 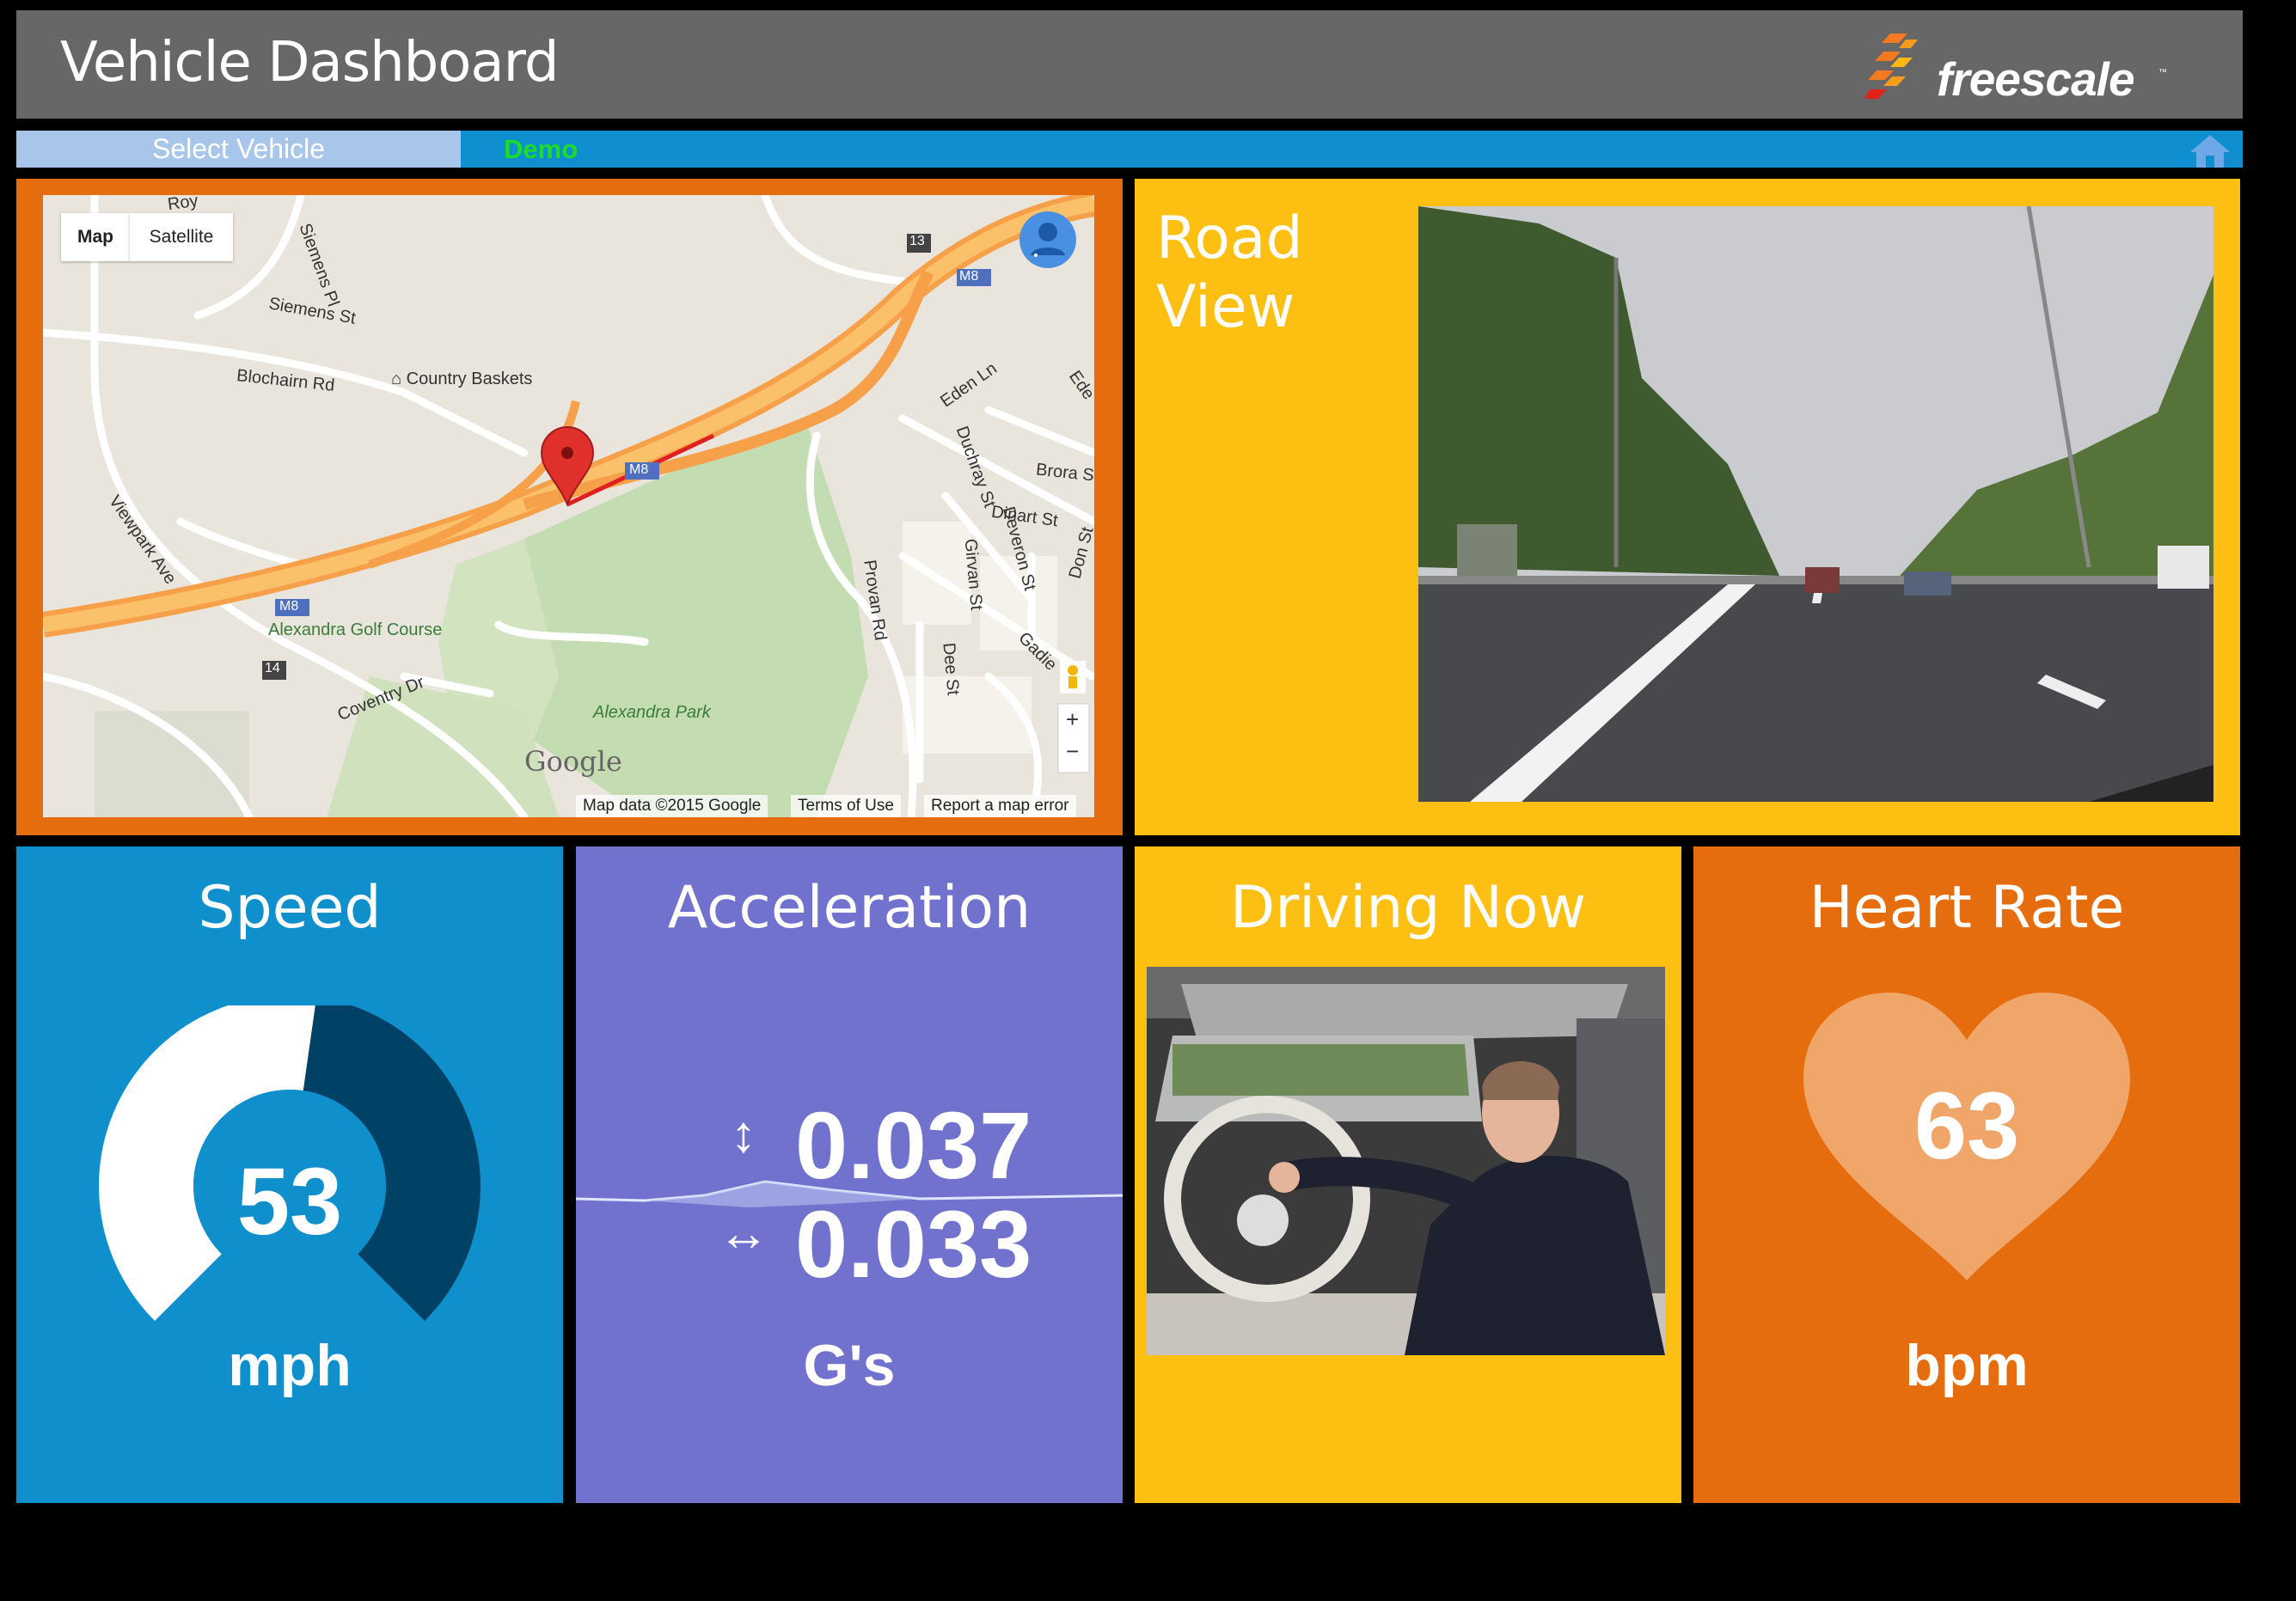 I want to click on heart-rate-value: 63, so click(x=1966, y=1126).